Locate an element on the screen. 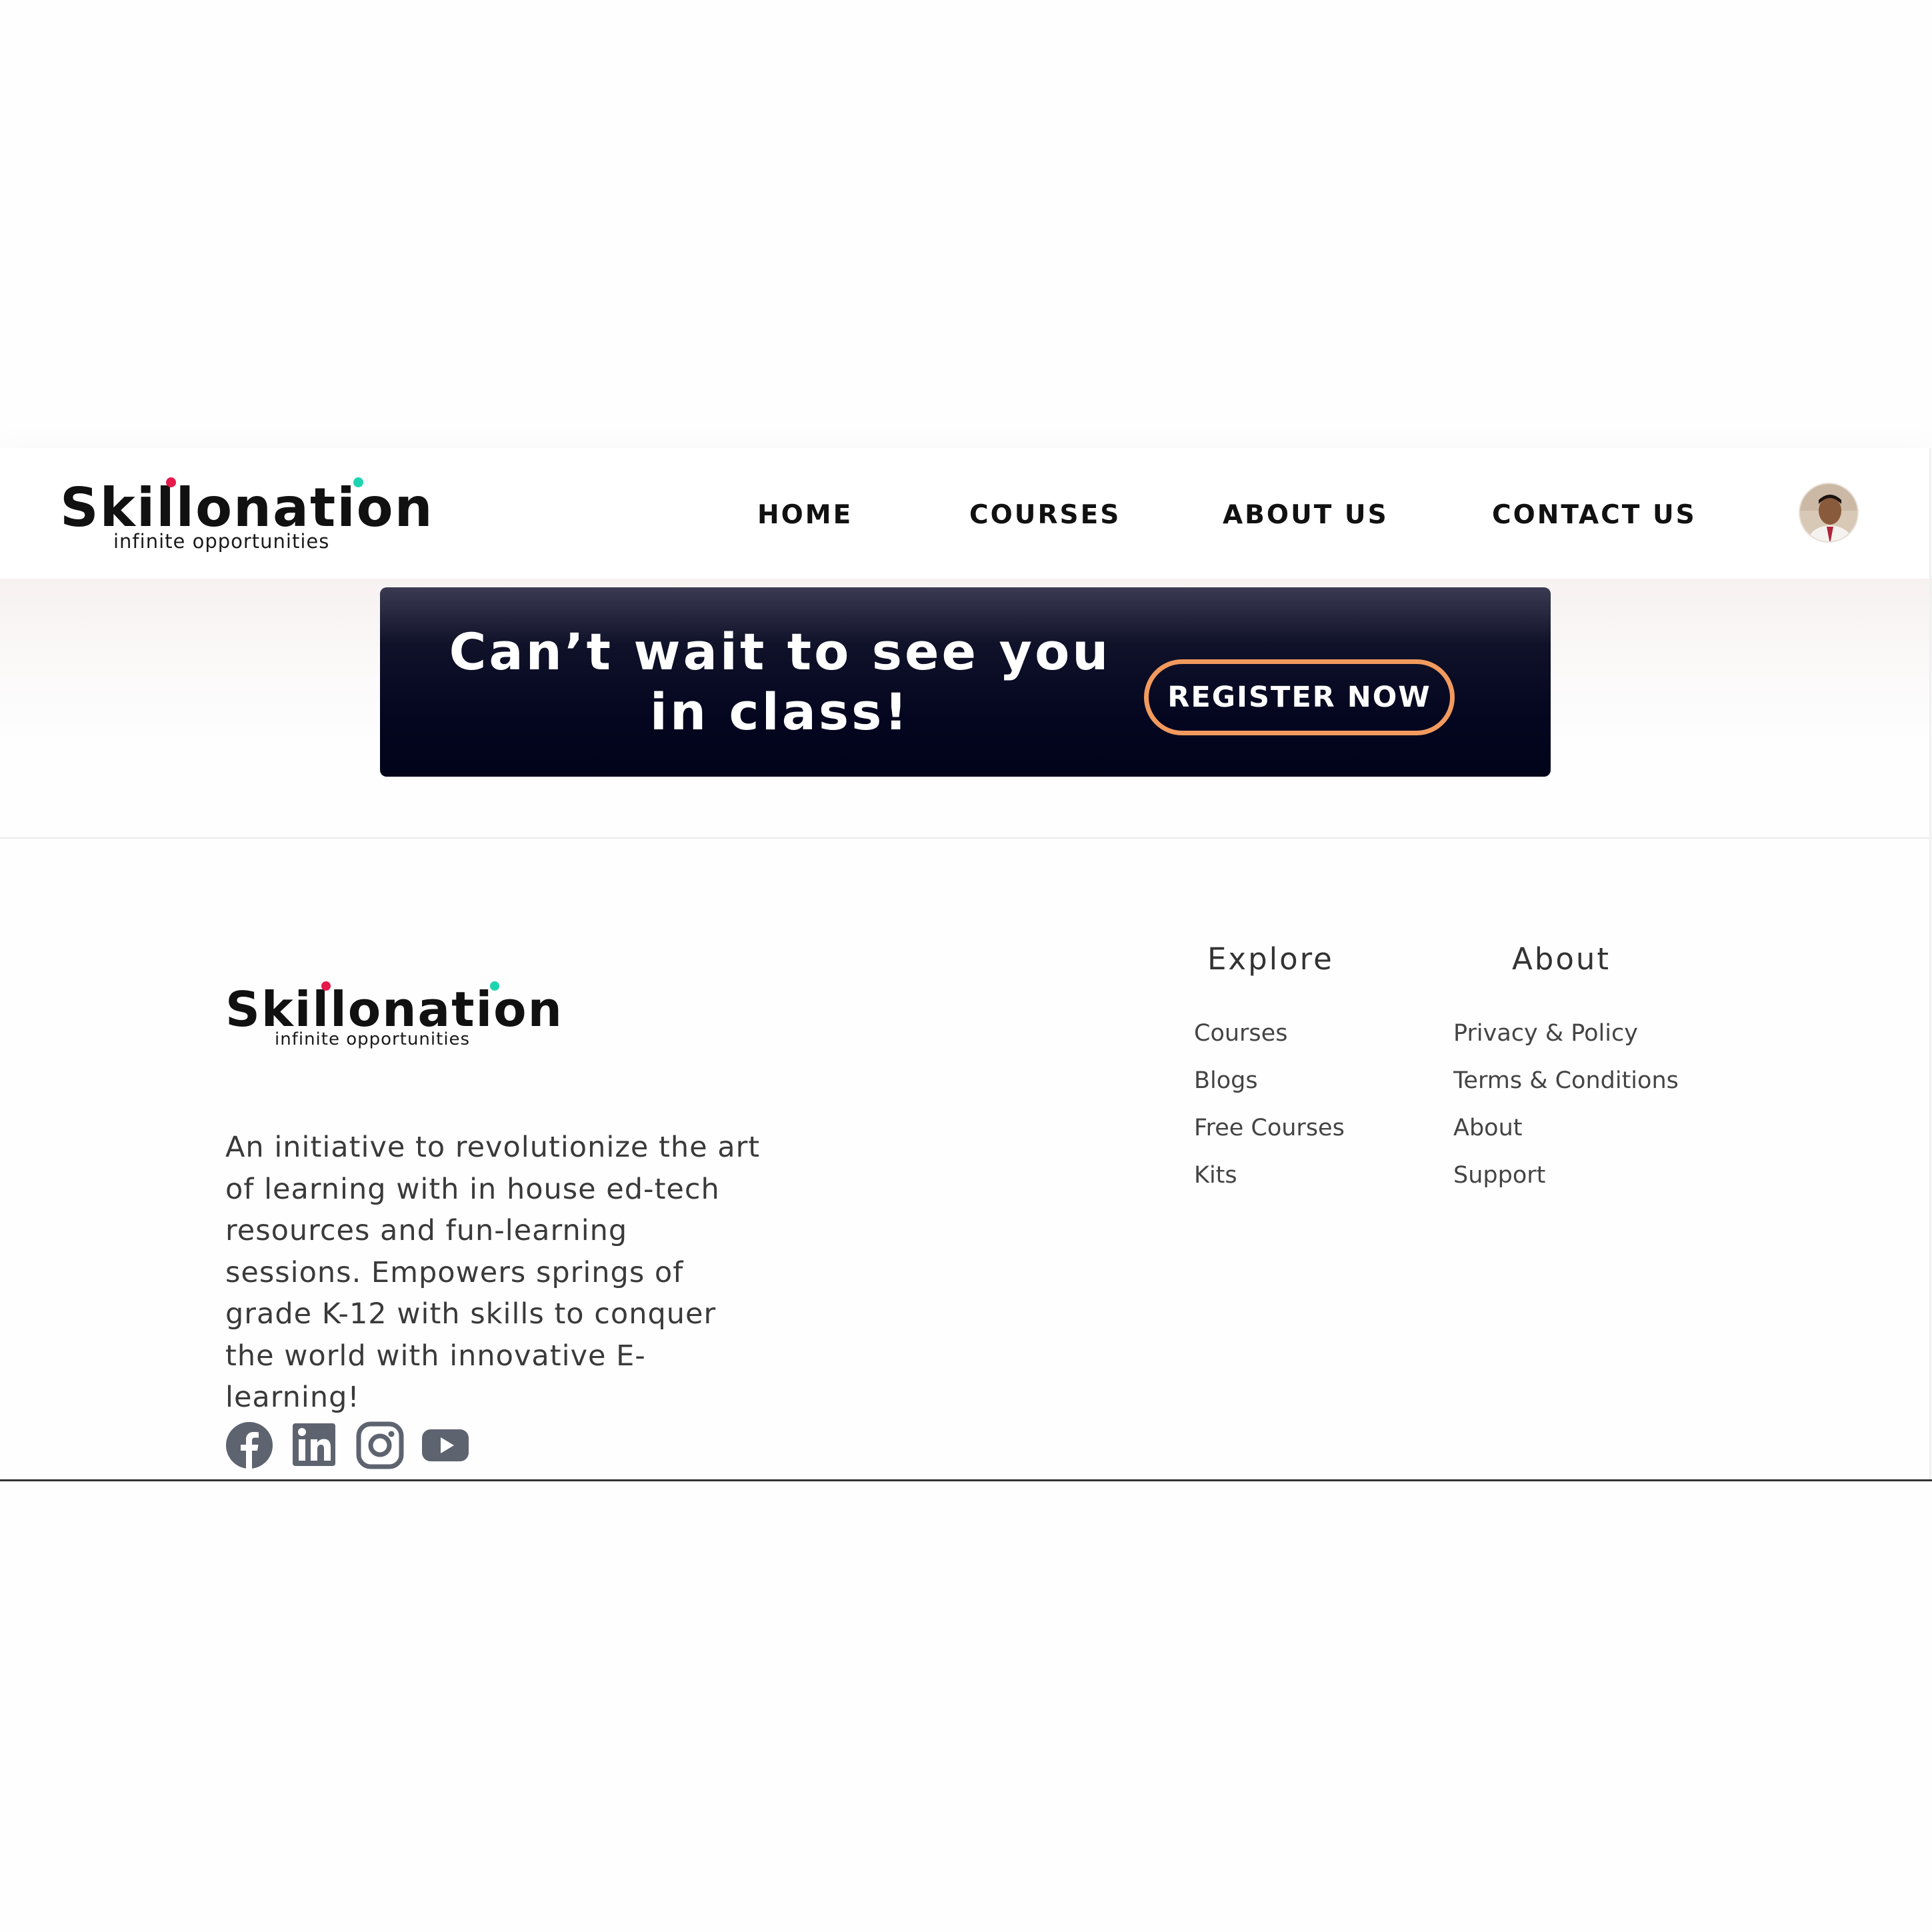 The image size is (1932, 1932). user-avatar is located at coordinates (1829, 513).